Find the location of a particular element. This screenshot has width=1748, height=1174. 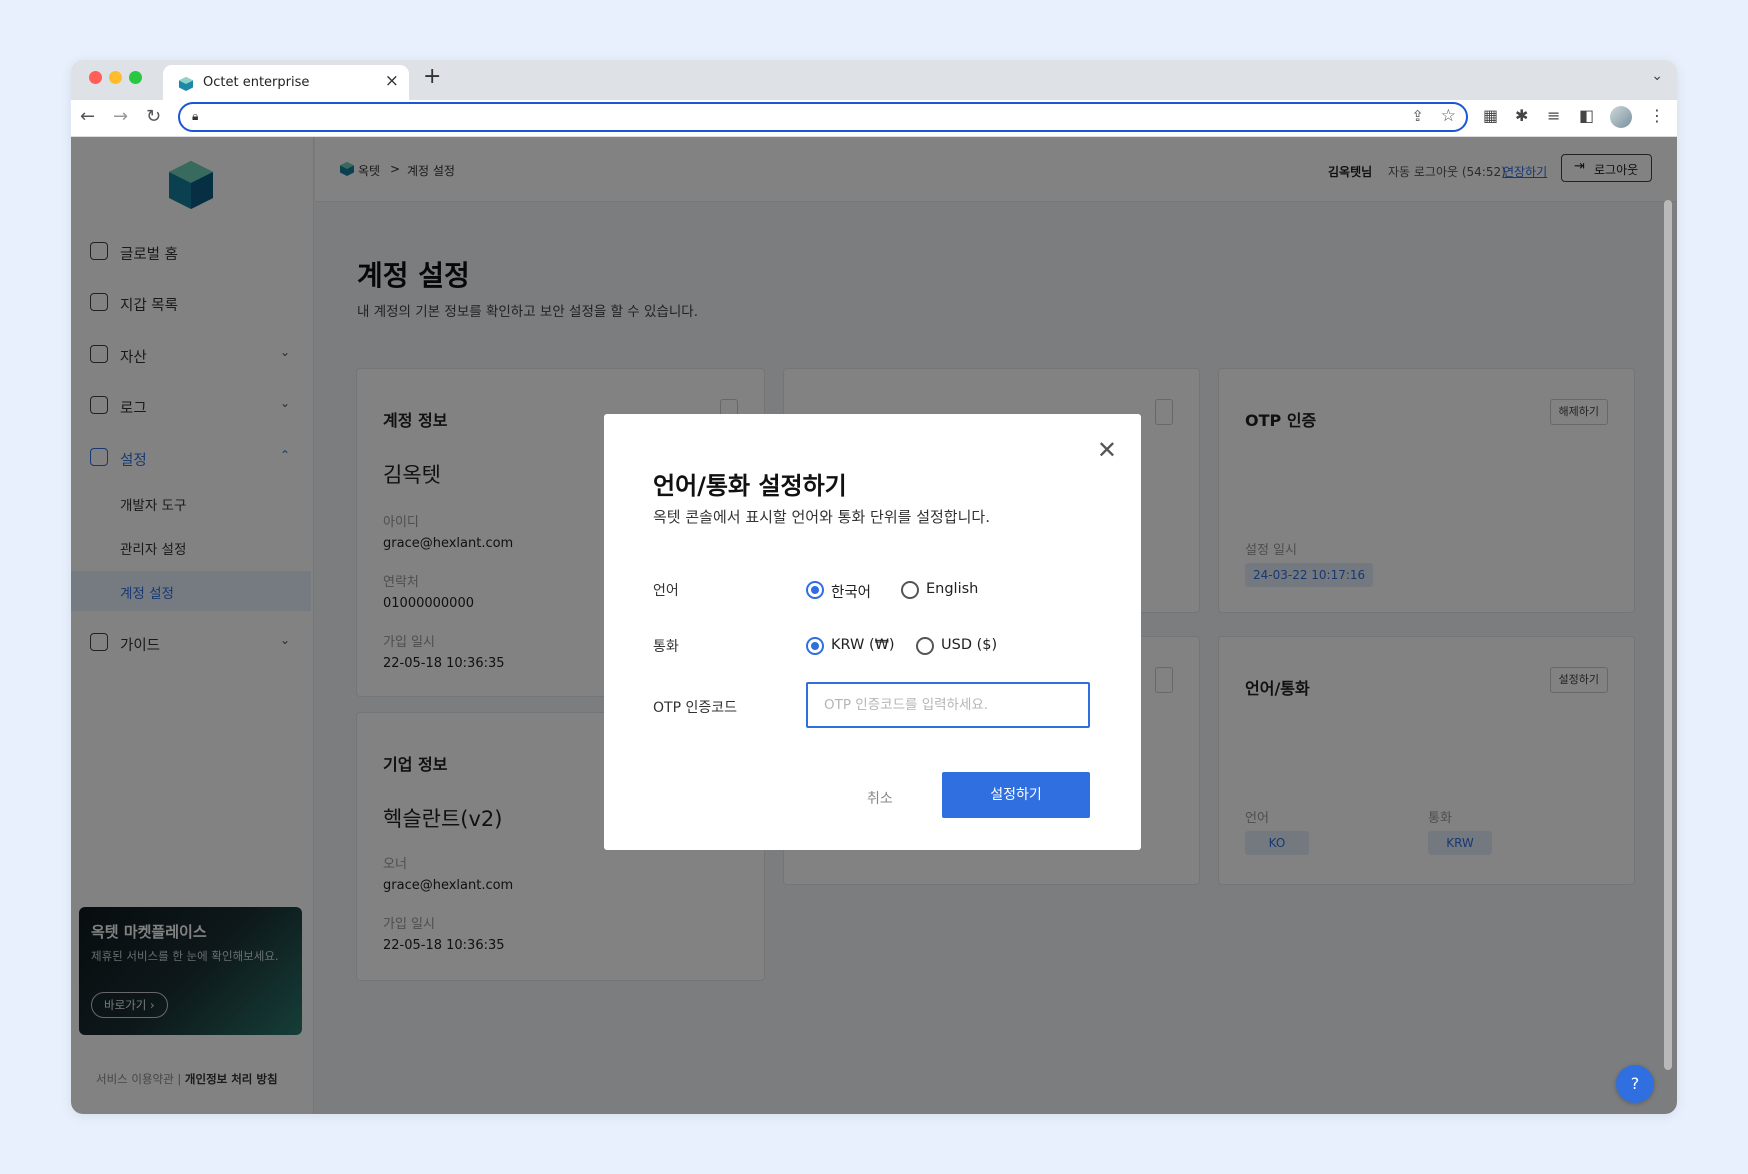

close-window-button is located at coordinates (95, 77).